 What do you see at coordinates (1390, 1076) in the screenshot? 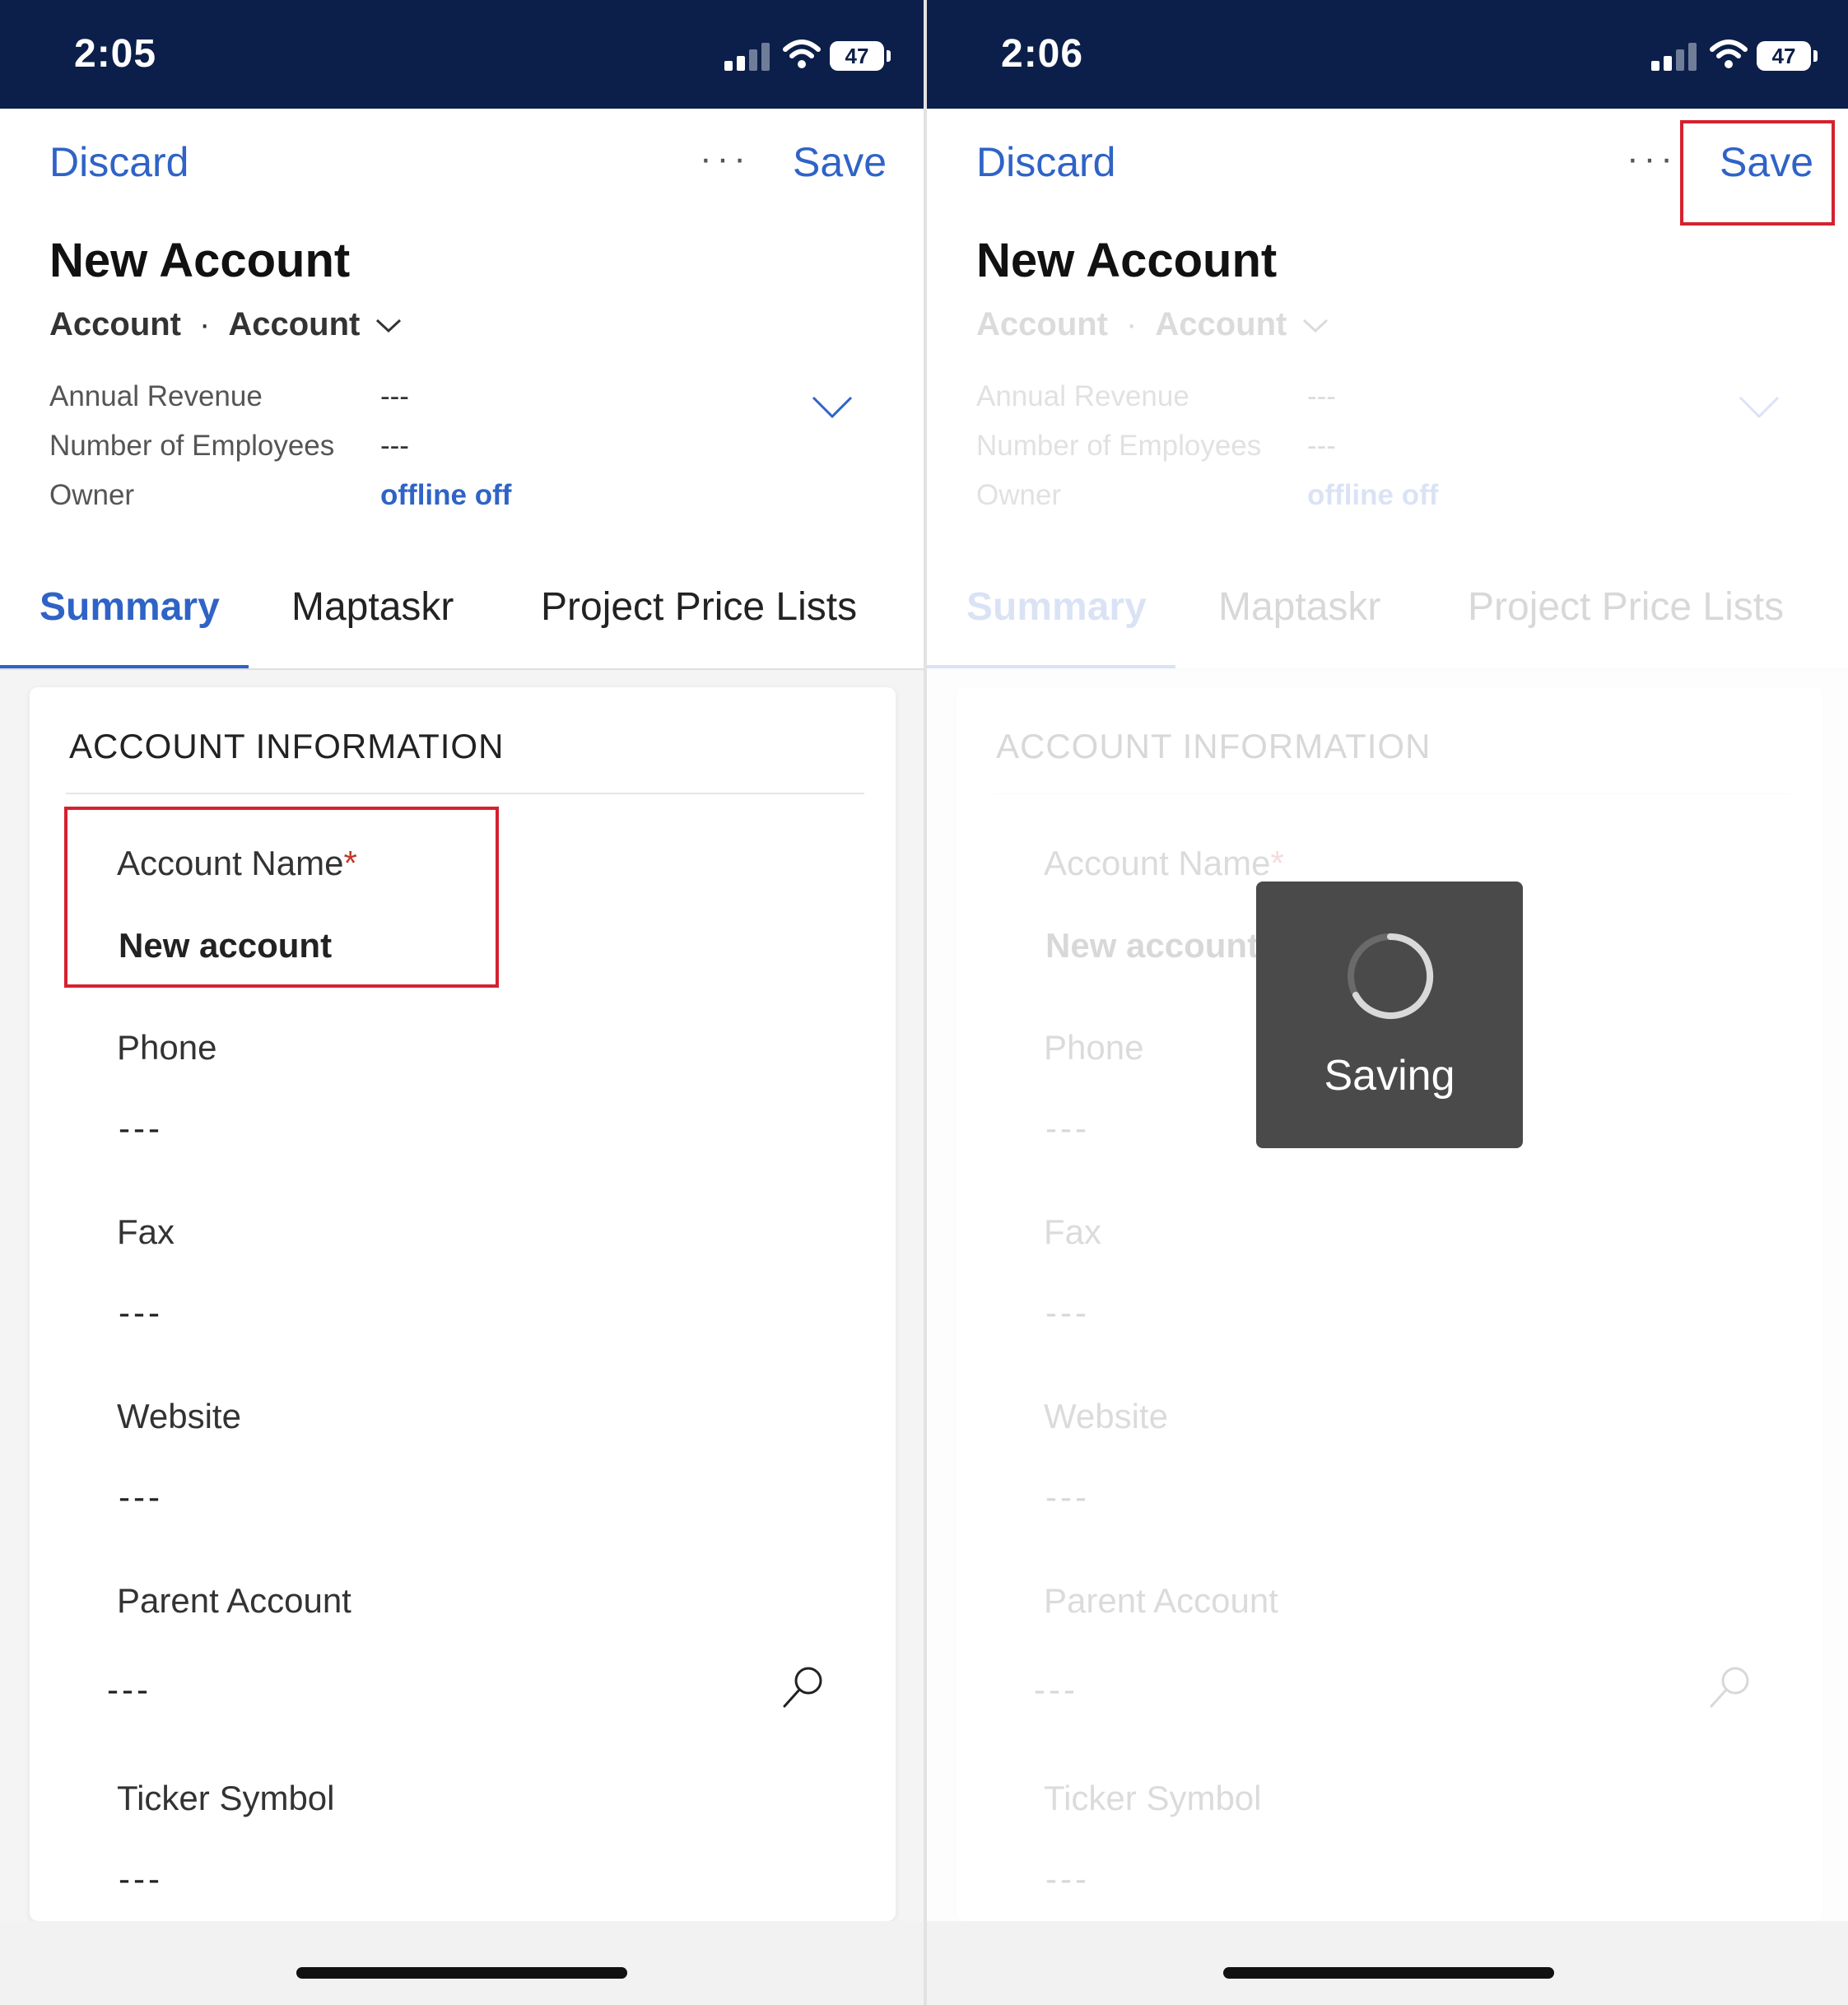
I see `saving-label: Saving` at bounding box center [1390, 1076].